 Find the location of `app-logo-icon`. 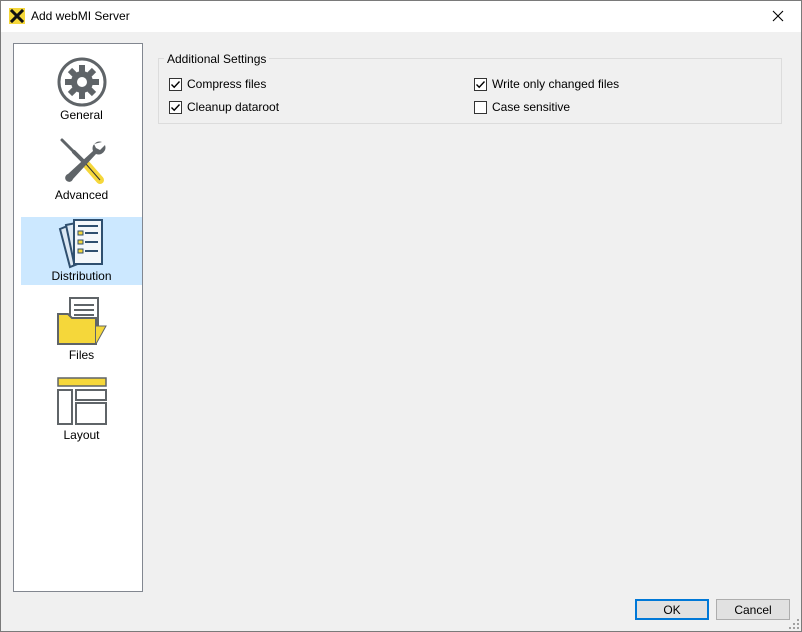

app-logo-icon is located at coordinates (17, 16).